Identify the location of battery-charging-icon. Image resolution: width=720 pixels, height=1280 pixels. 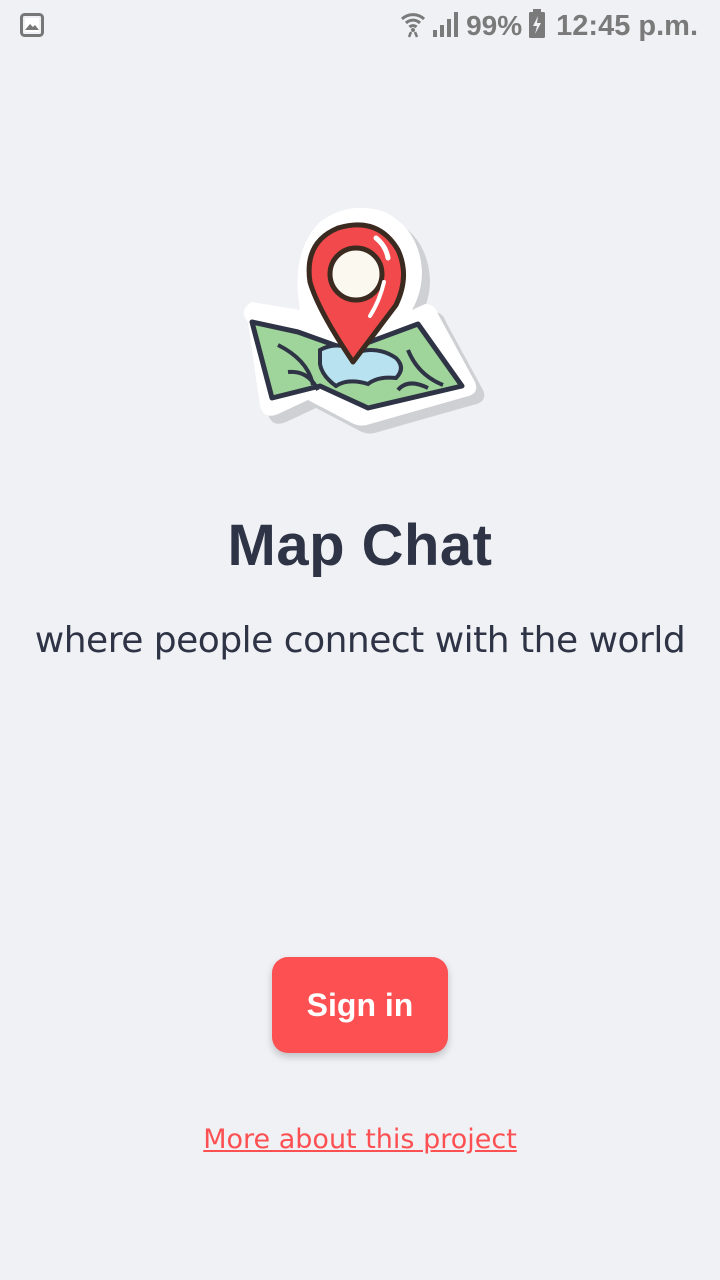
(537, 26).